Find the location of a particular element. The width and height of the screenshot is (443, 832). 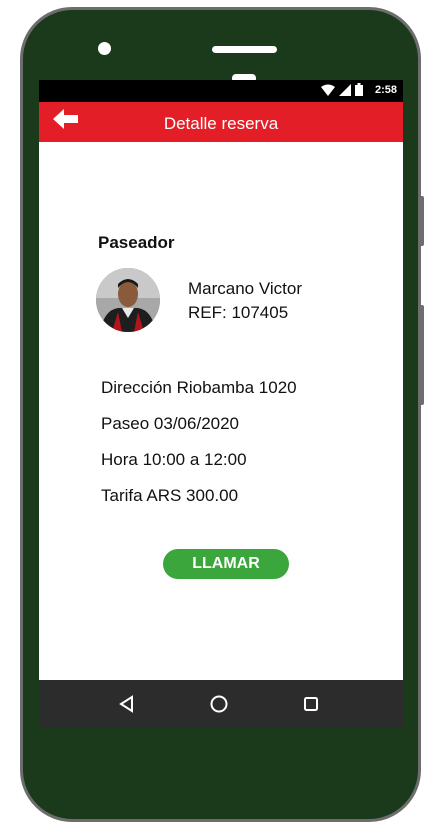

app-bar: Detalle reserva is located at coordinates (221, 122).